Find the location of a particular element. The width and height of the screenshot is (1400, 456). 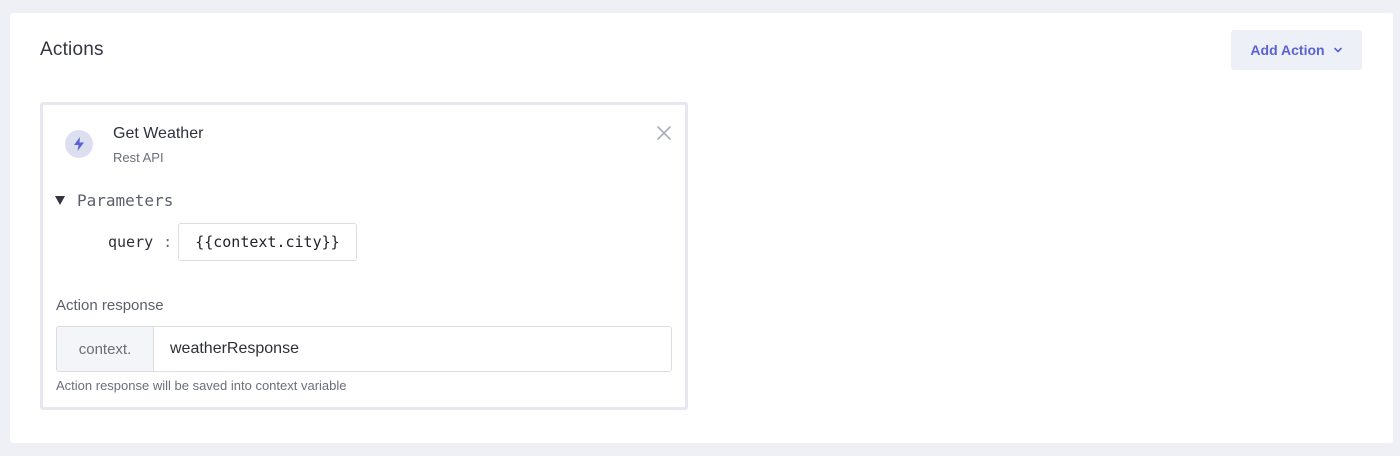

action-response-field: context. is located at coordinates (364, 349).